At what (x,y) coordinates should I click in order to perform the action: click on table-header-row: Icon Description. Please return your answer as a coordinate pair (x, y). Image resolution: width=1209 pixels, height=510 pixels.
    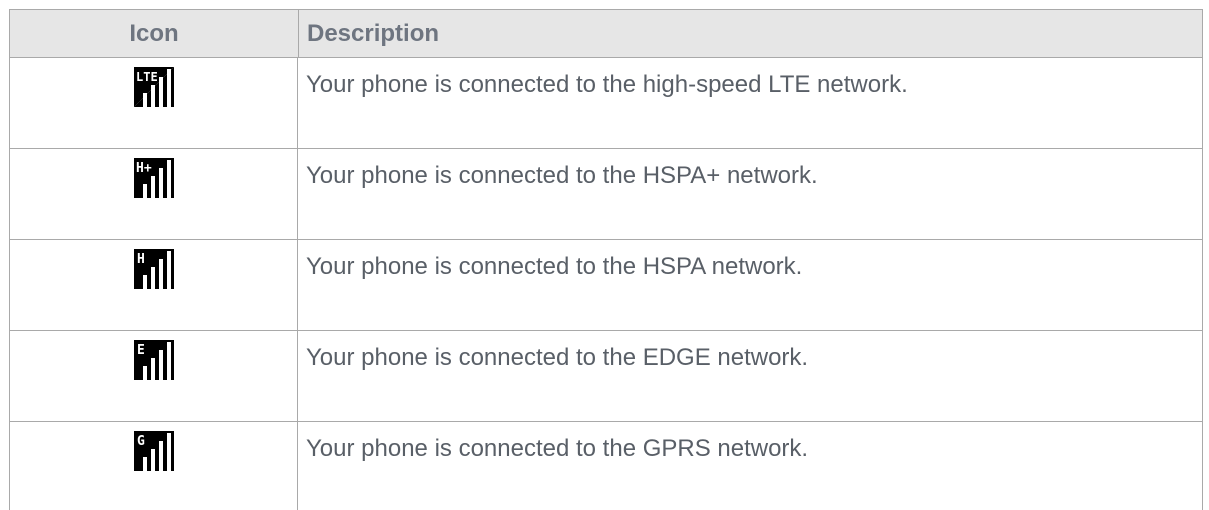
    Looking at the image, I should click on (606, 34).